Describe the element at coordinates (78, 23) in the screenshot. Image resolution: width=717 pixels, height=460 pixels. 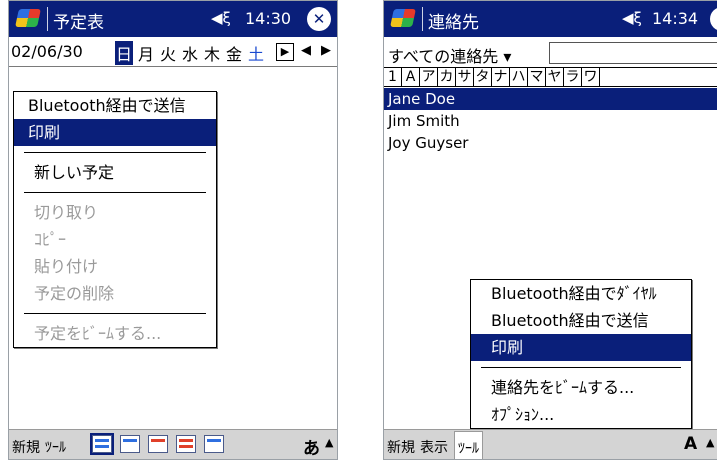
I see `app-title: 予定表` at that location.